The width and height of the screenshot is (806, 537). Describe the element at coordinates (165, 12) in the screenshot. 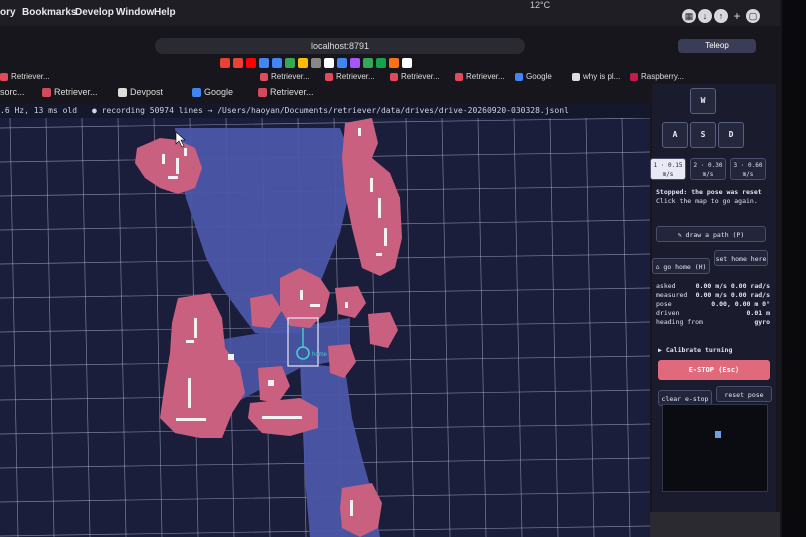

I see `menu-help: Help` at that location.